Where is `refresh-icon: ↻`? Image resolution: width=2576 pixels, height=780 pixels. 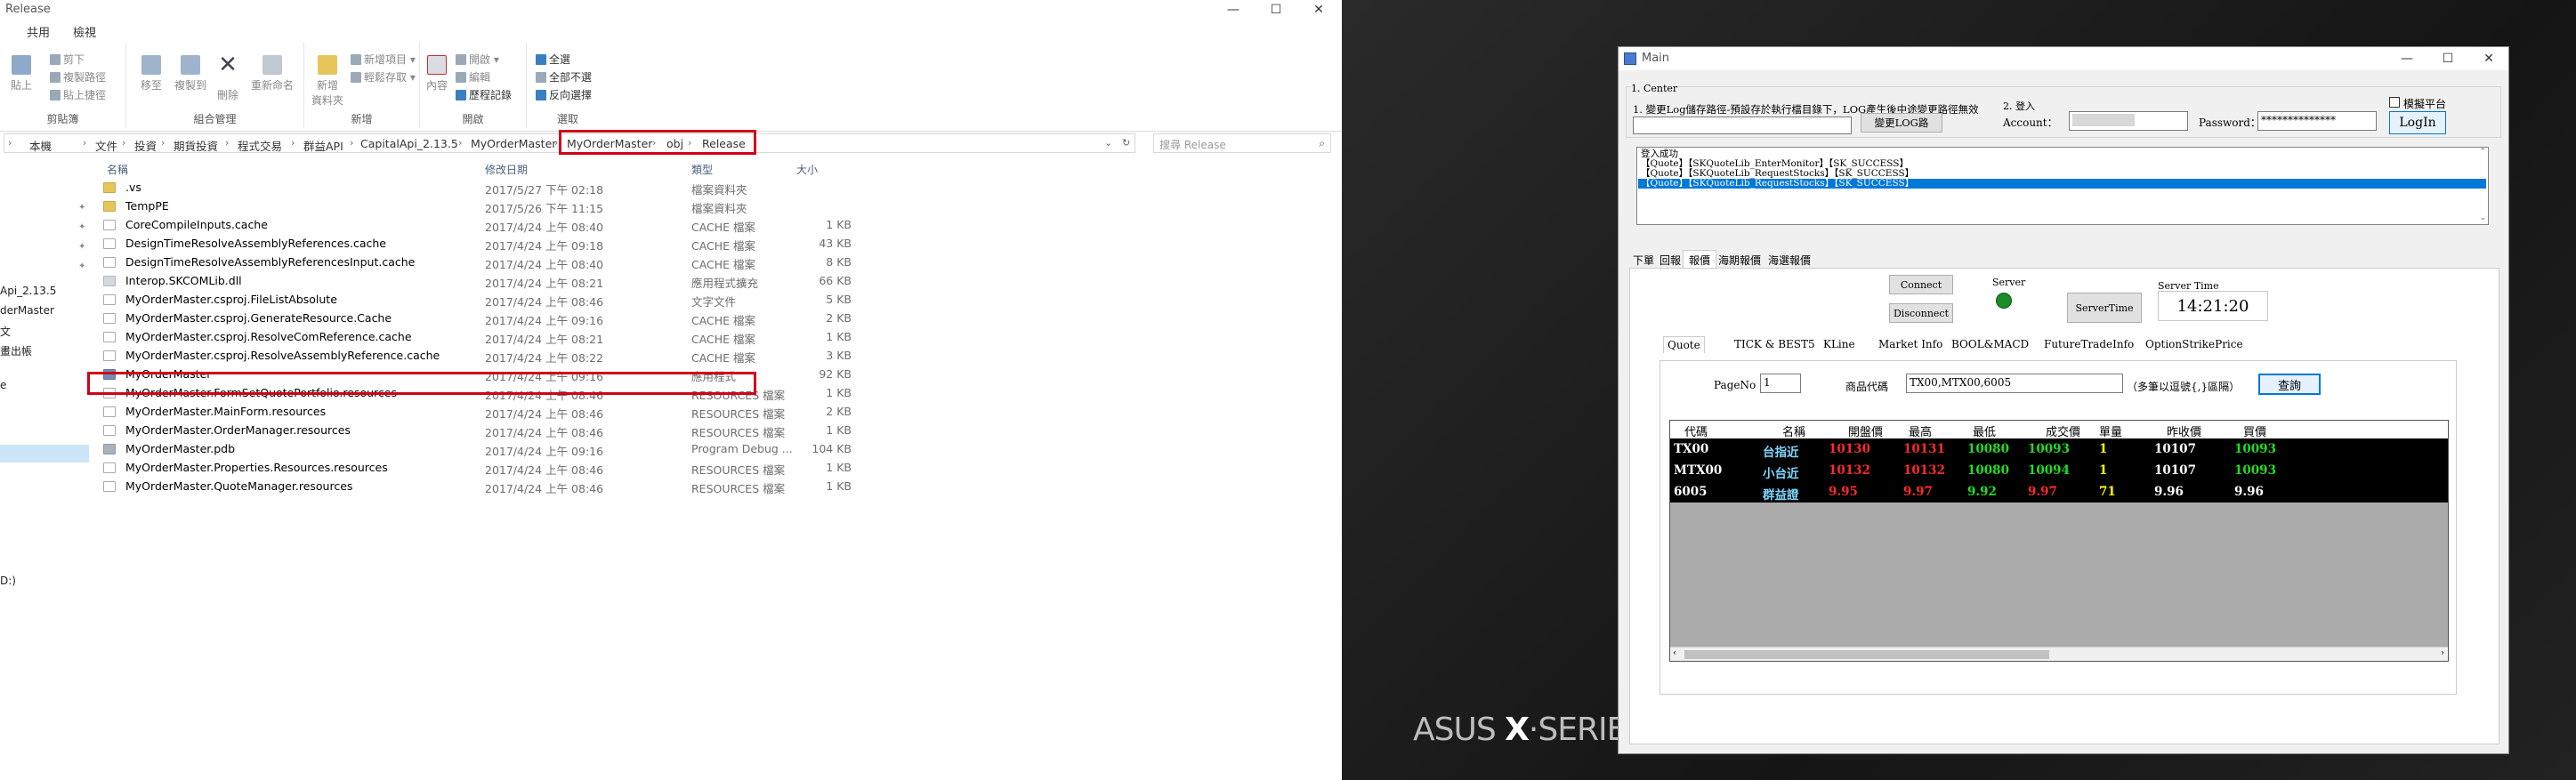
refresh-icon: ↻ is located at coordinates (1126, 143).